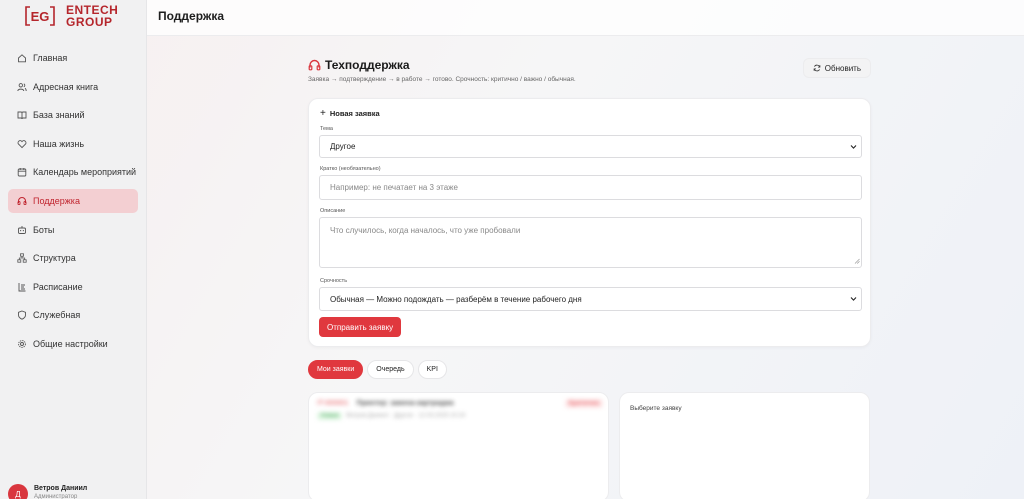  What do you see at coordinates (85, 172) in the screenshot?
I see `sidebar-item-label: Календарь мероприятий` at bounding box center [85, 172].